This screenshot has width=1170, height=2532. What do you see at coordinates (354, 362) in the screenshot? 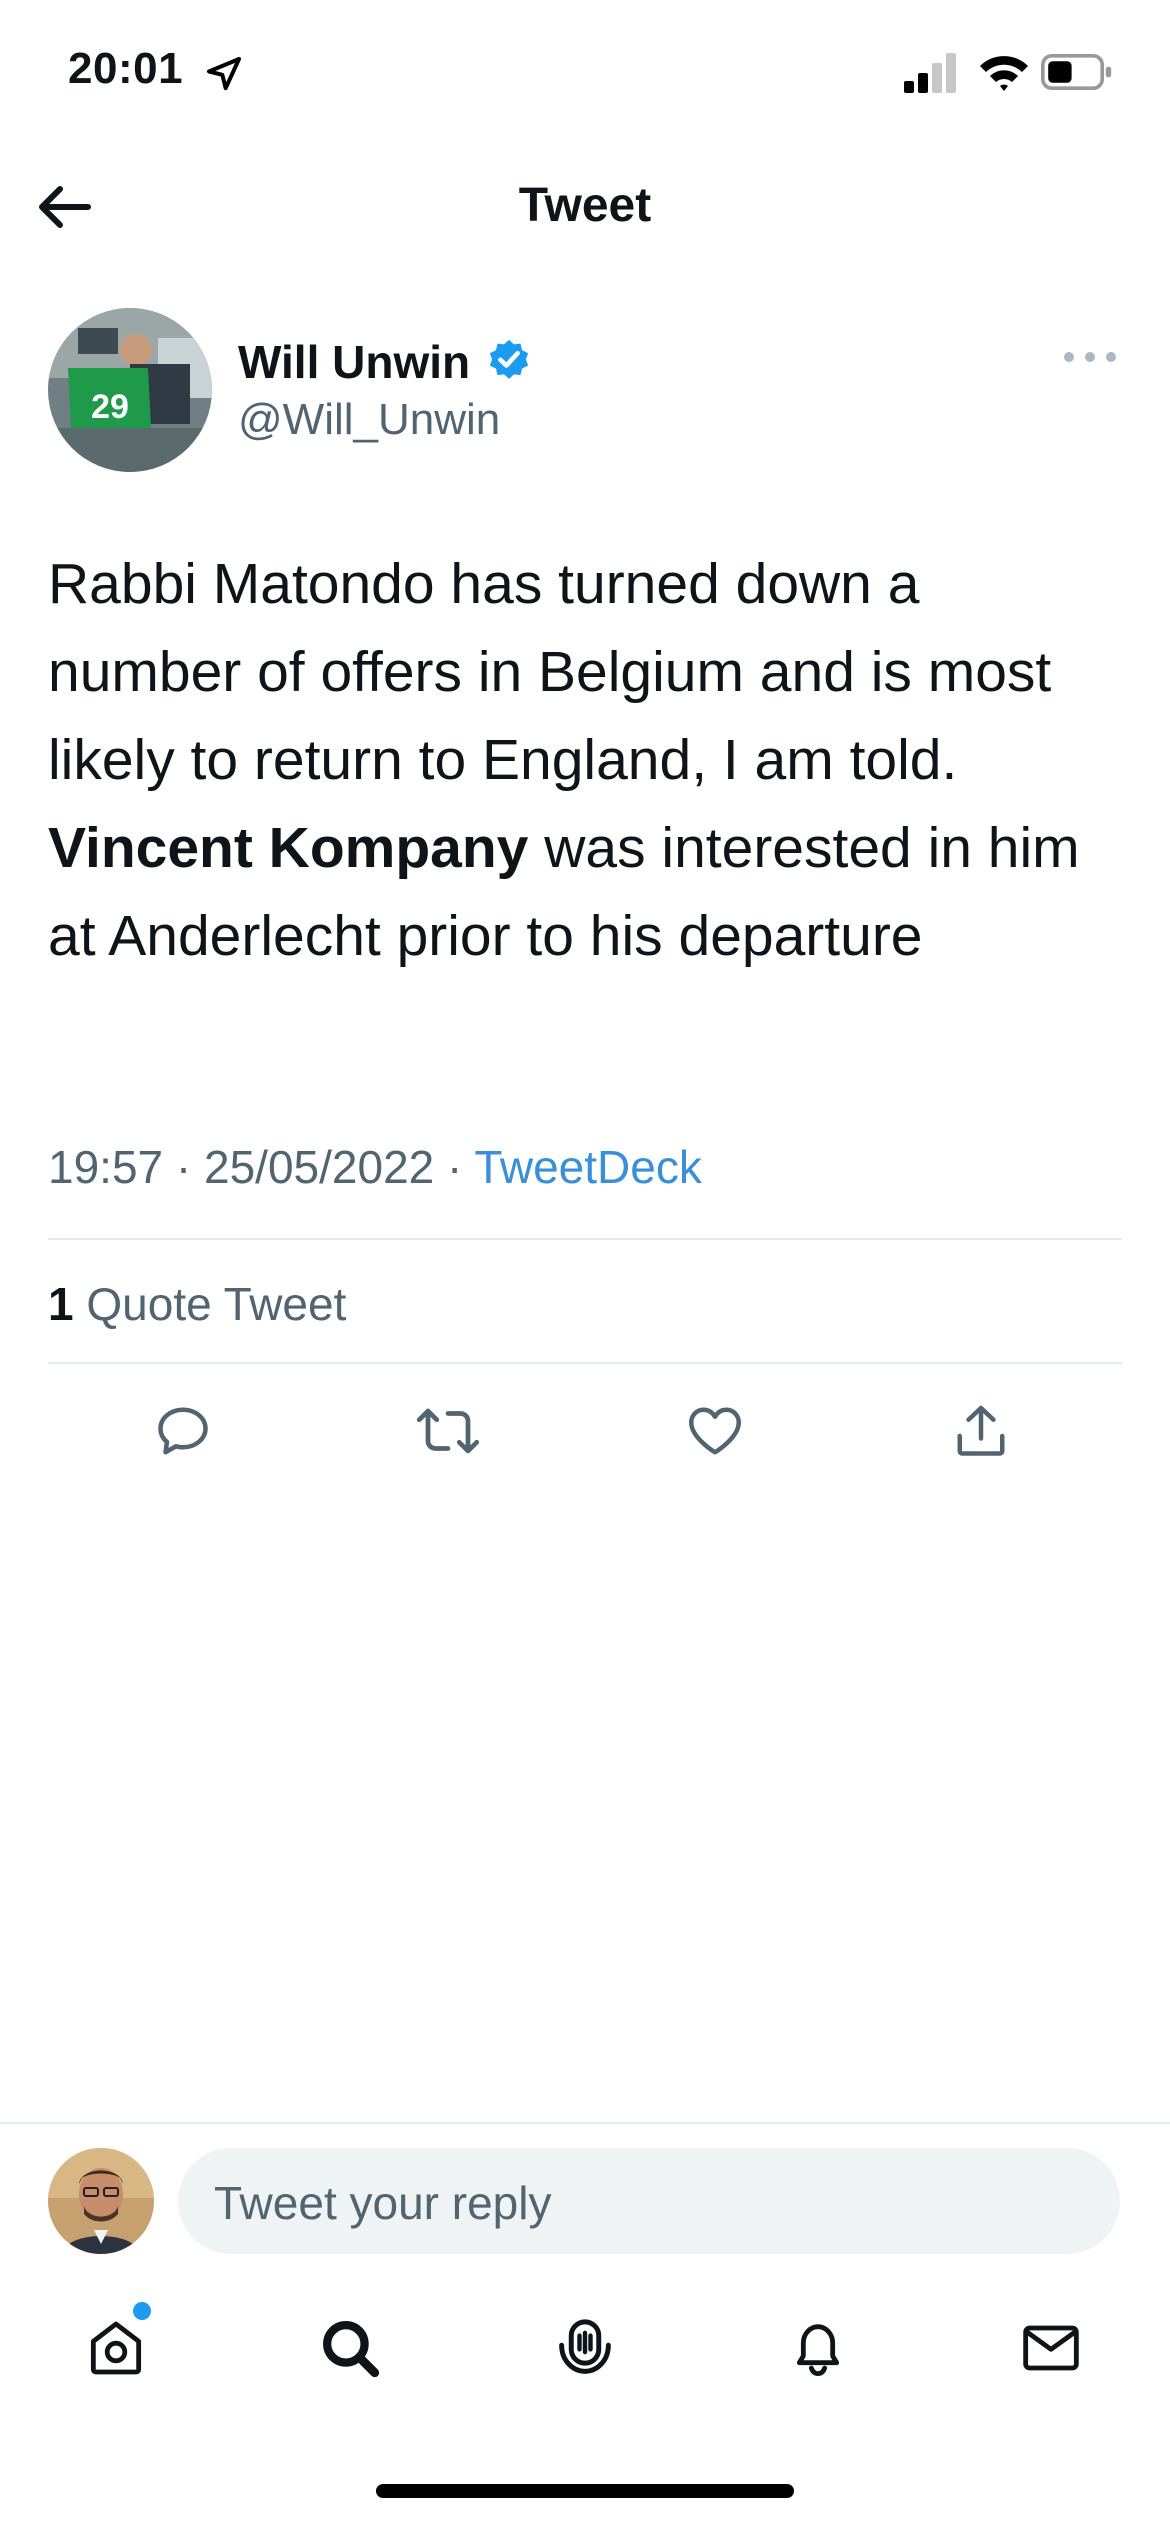
I see `author-name: Will Unwin` at bounding box center [354, 362].